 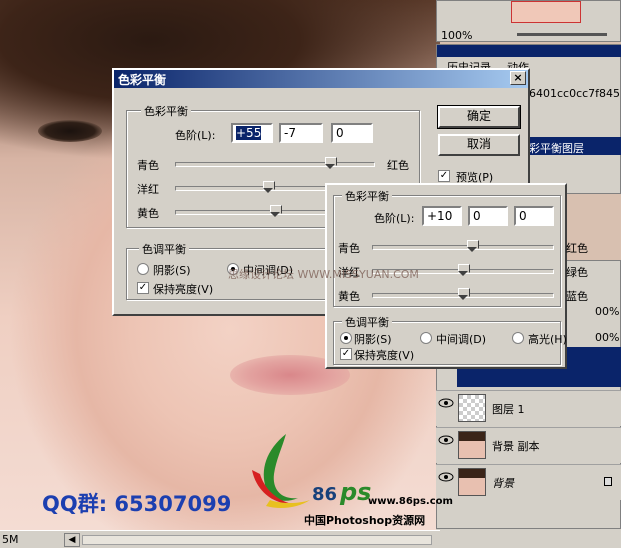 What do you see at coordinates (281, 471) in the screenshot?
I see `logo-swirl-icon` at bounding box center [281, 471].